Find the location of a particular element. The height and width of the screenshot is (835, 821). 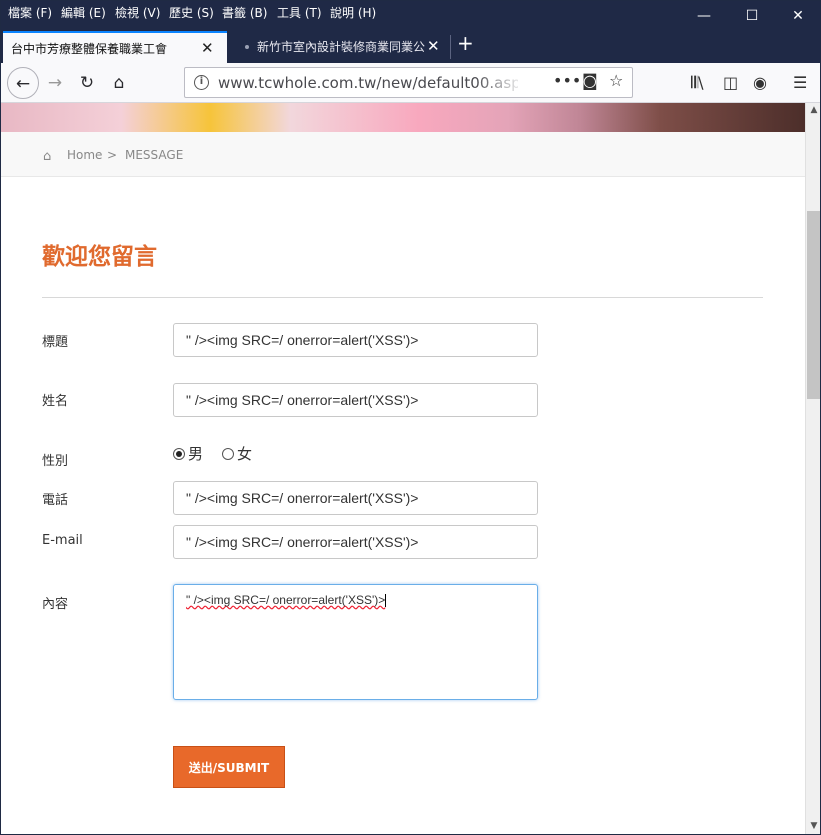

radio-male is located at coordinates (179, 453).